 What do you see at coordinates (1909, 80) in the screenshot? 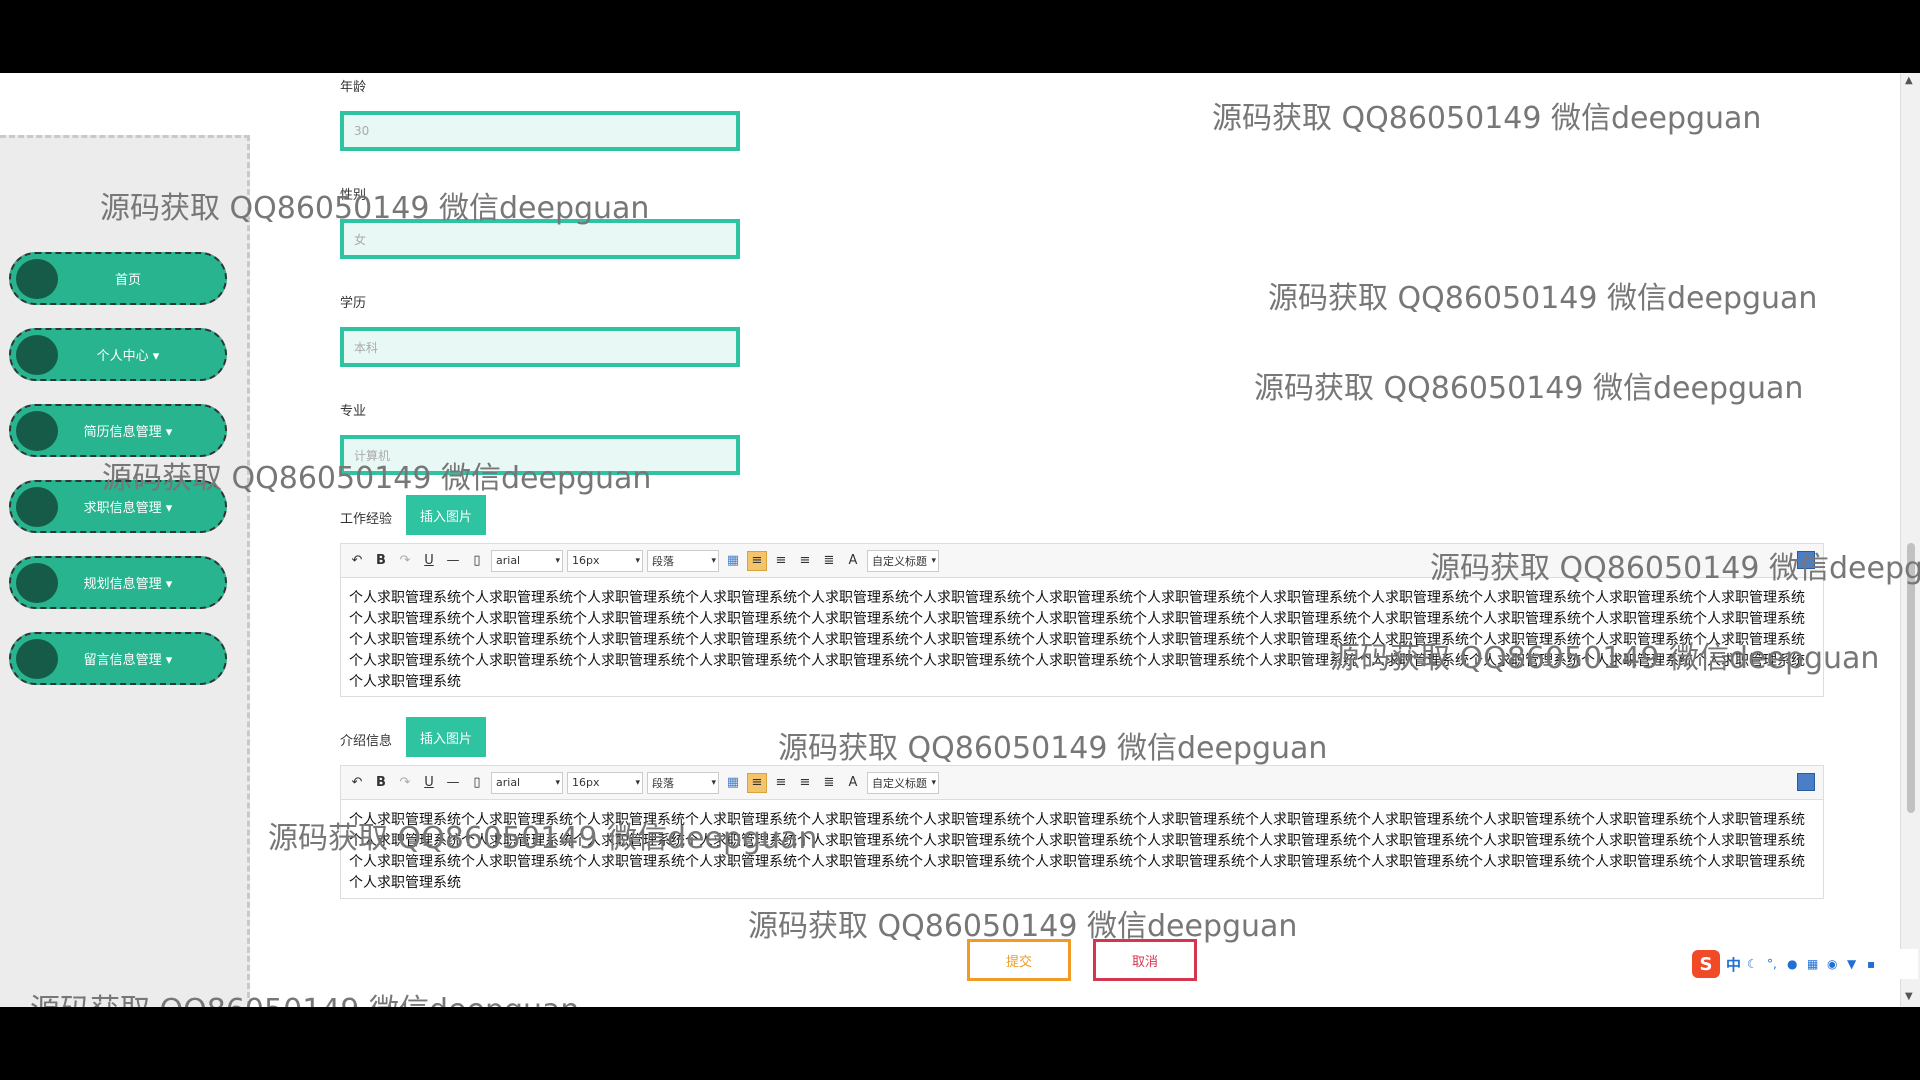
I see `scroll-up-icon: ▲` at bounding box center [1909, 80].